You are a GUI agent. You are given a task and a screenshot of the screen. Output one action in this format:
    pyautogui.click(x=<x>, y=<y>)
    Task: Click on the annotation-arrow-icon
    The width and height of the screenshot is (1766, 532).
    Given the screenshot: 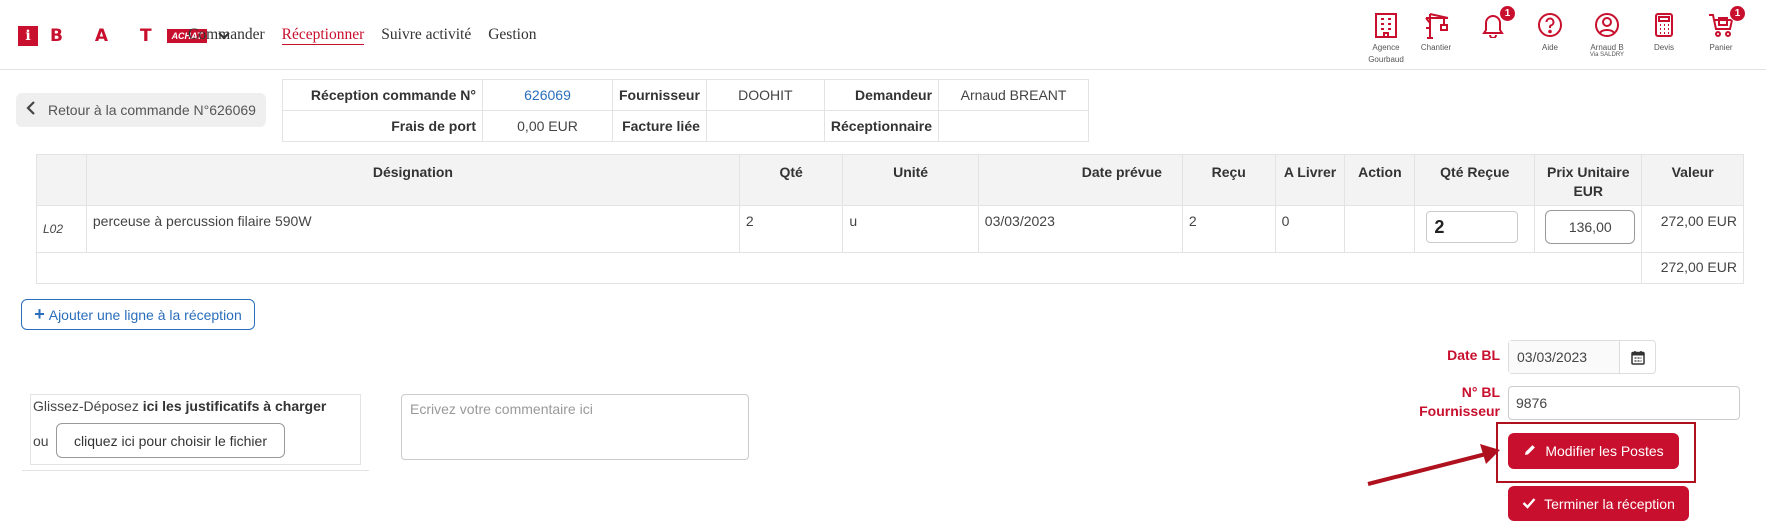 What is the action you would take?
    pyautogui.click(x=1433, y=465)
    